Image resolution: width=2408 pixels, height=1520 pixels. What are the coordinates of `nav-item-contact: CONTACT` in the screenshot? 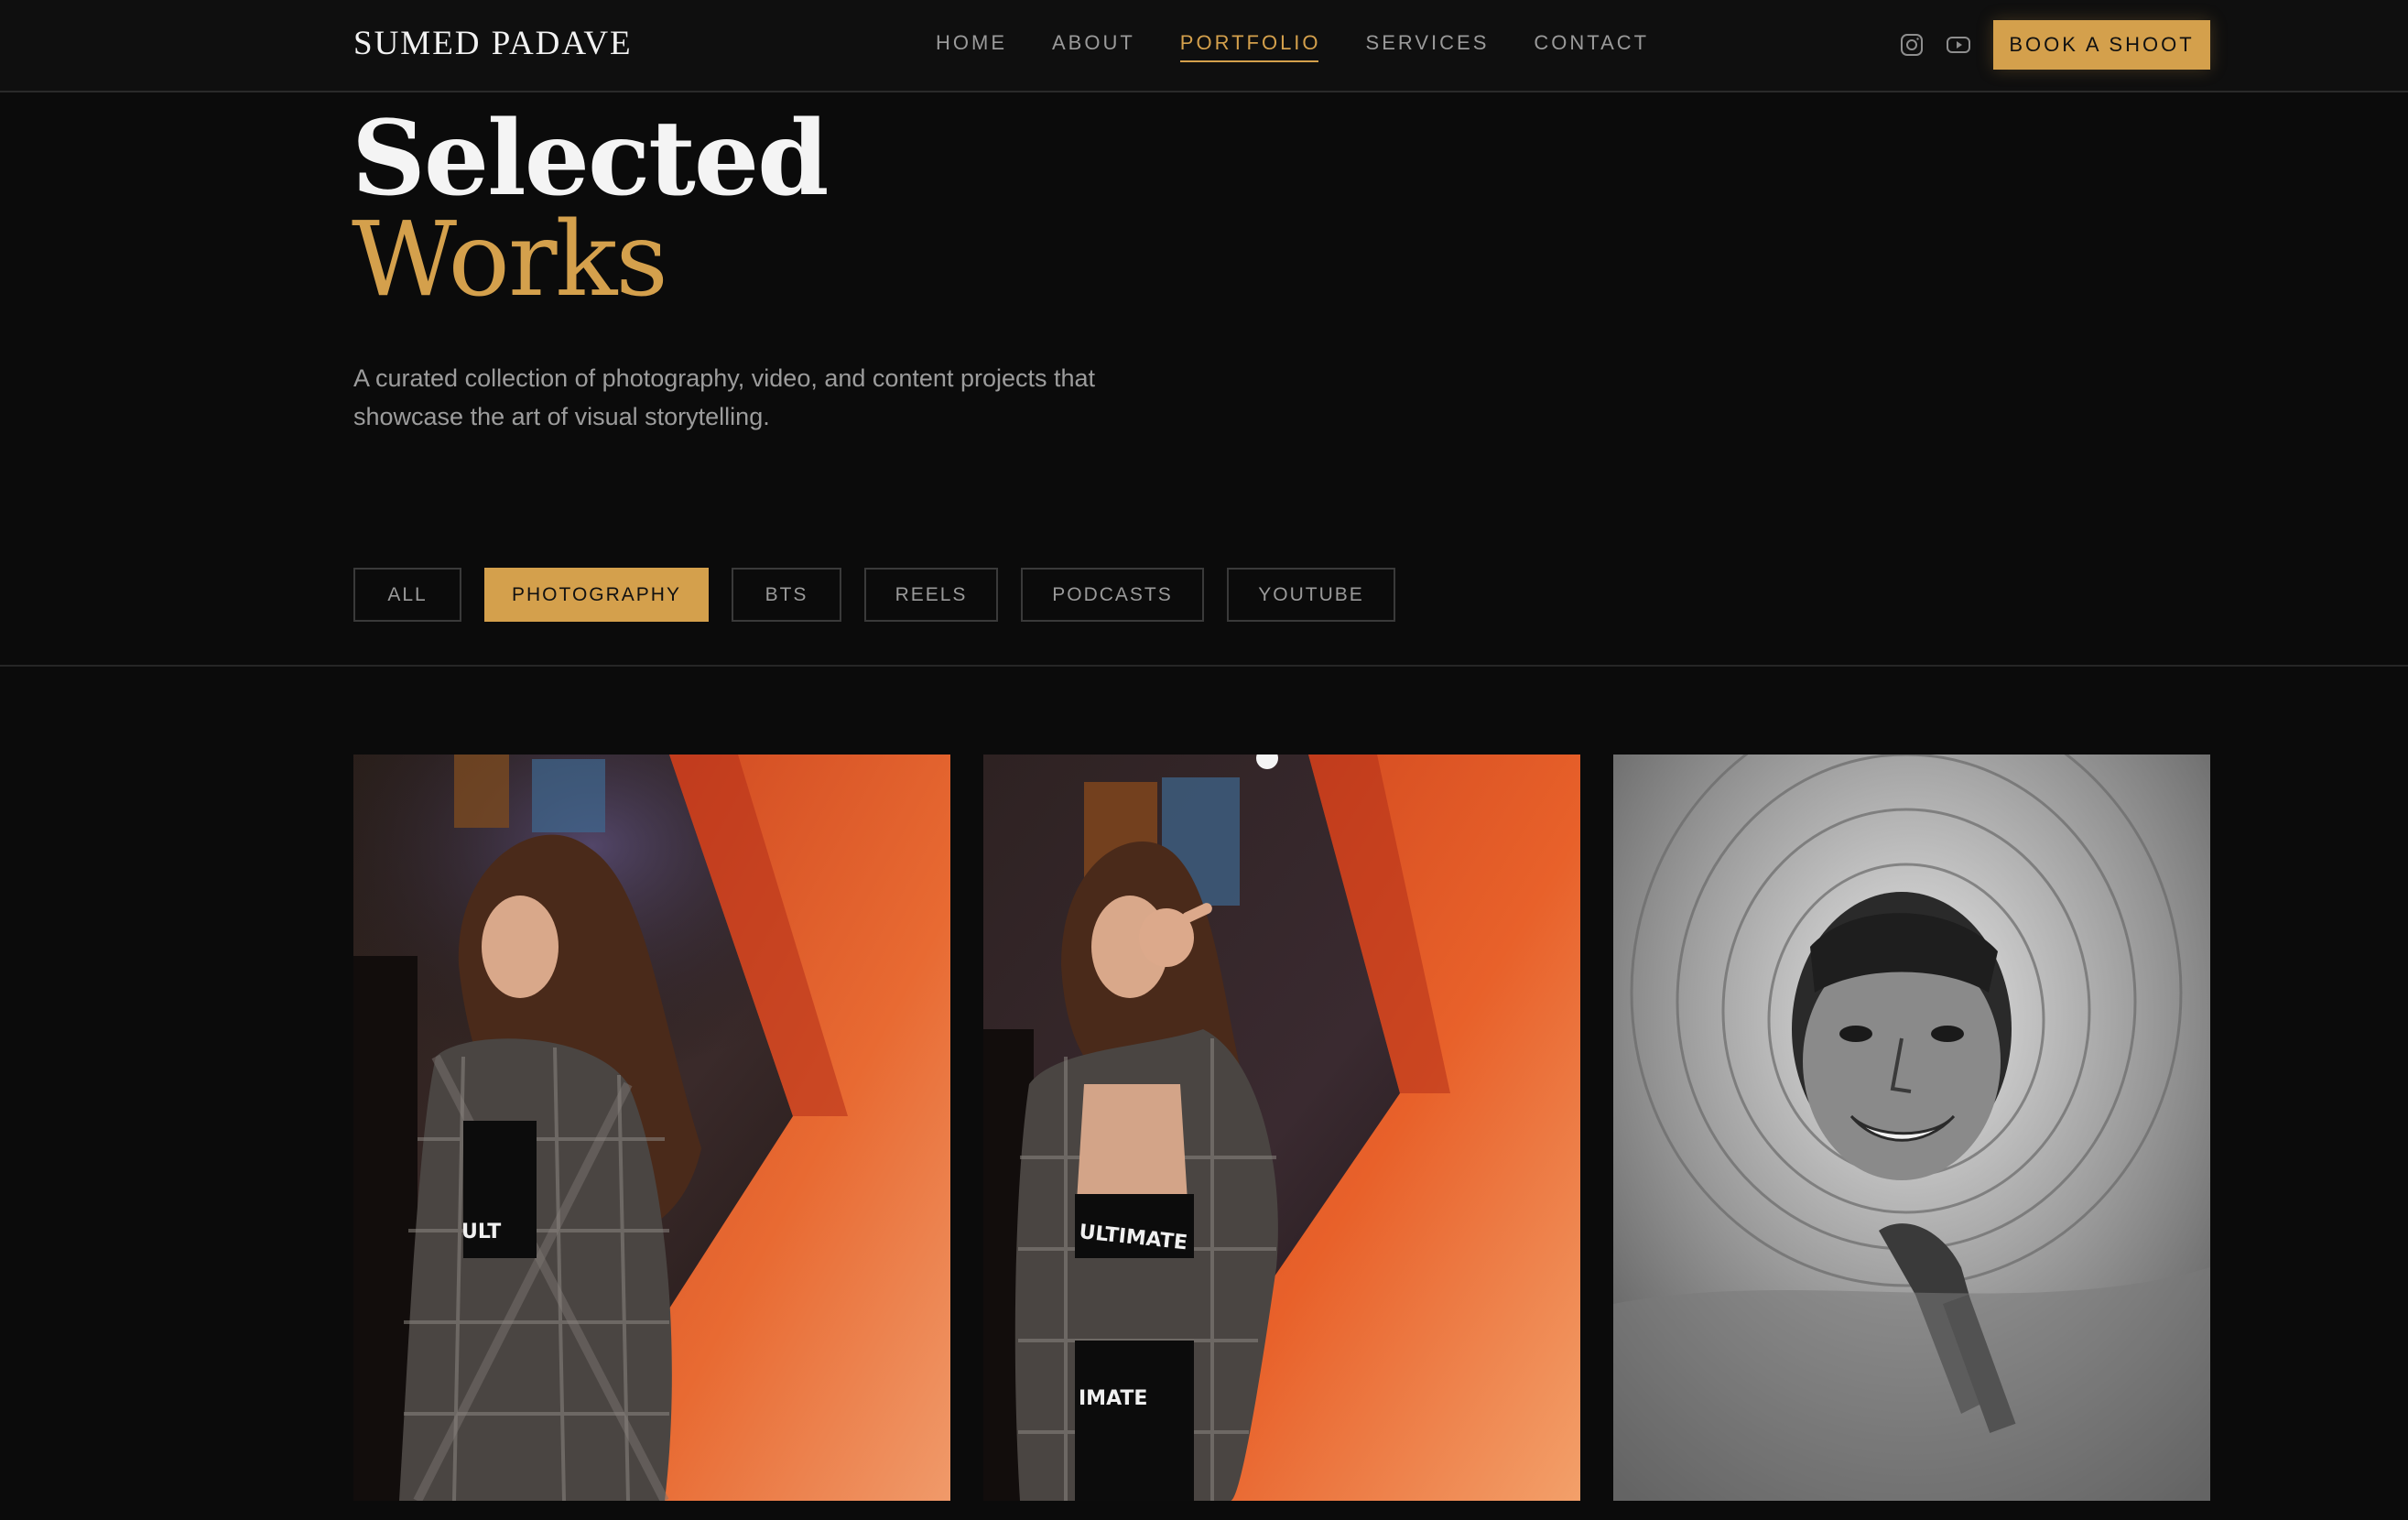 It's located at (1591, 46).